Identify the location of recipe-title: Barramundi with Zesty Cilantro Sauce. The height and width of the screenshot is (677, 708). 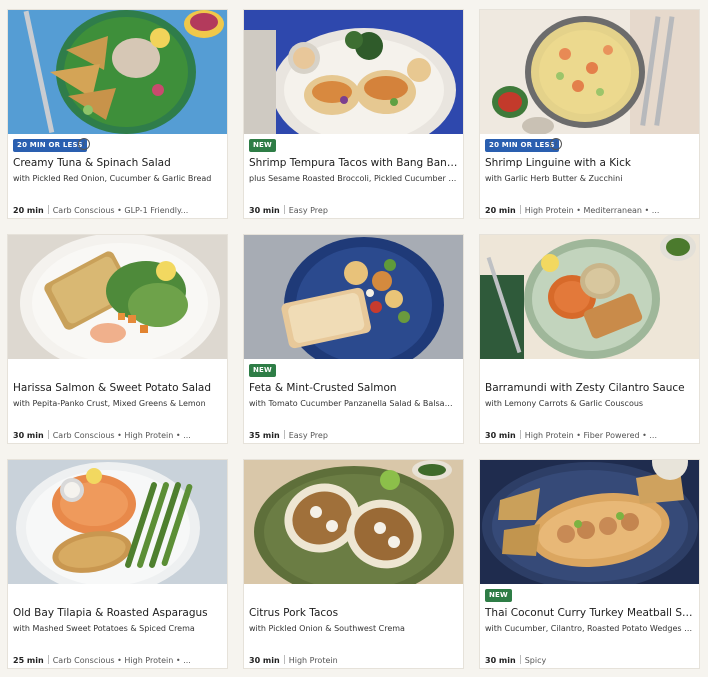
(590, 388).